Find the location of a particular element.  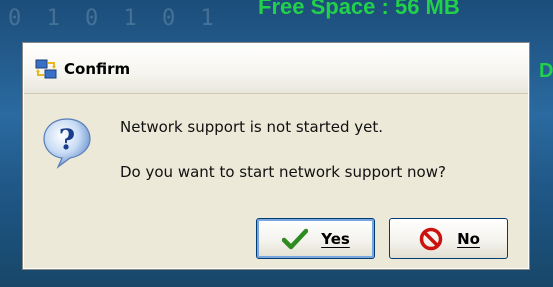

checkmark-icon is located at coordinates (295, 239).